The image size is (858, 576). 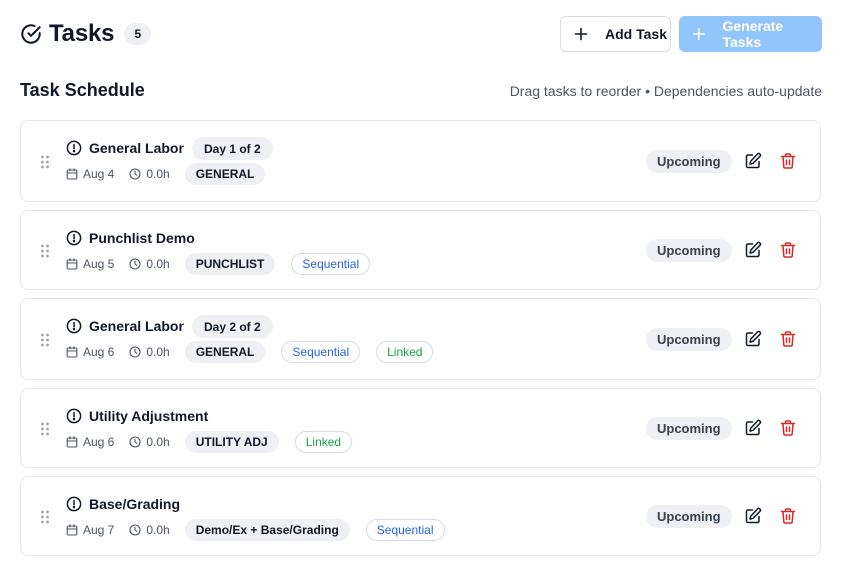 What do you see at coordinates (267, 530) in the screenshot?
I see `type-badge: Demo/Ex + Base/Grading` at bounding box center [267, 530].